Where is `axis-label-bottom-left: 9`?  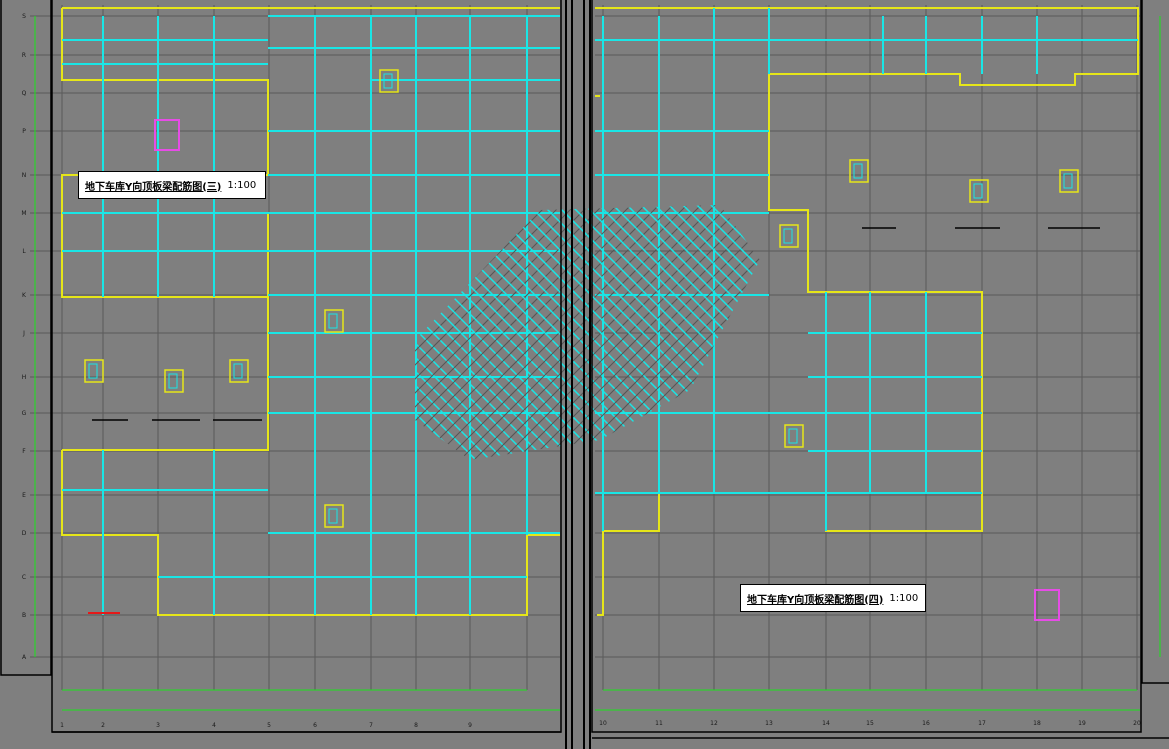
axis-label-bottom-left: 9 is located at coordinates (470, 725).